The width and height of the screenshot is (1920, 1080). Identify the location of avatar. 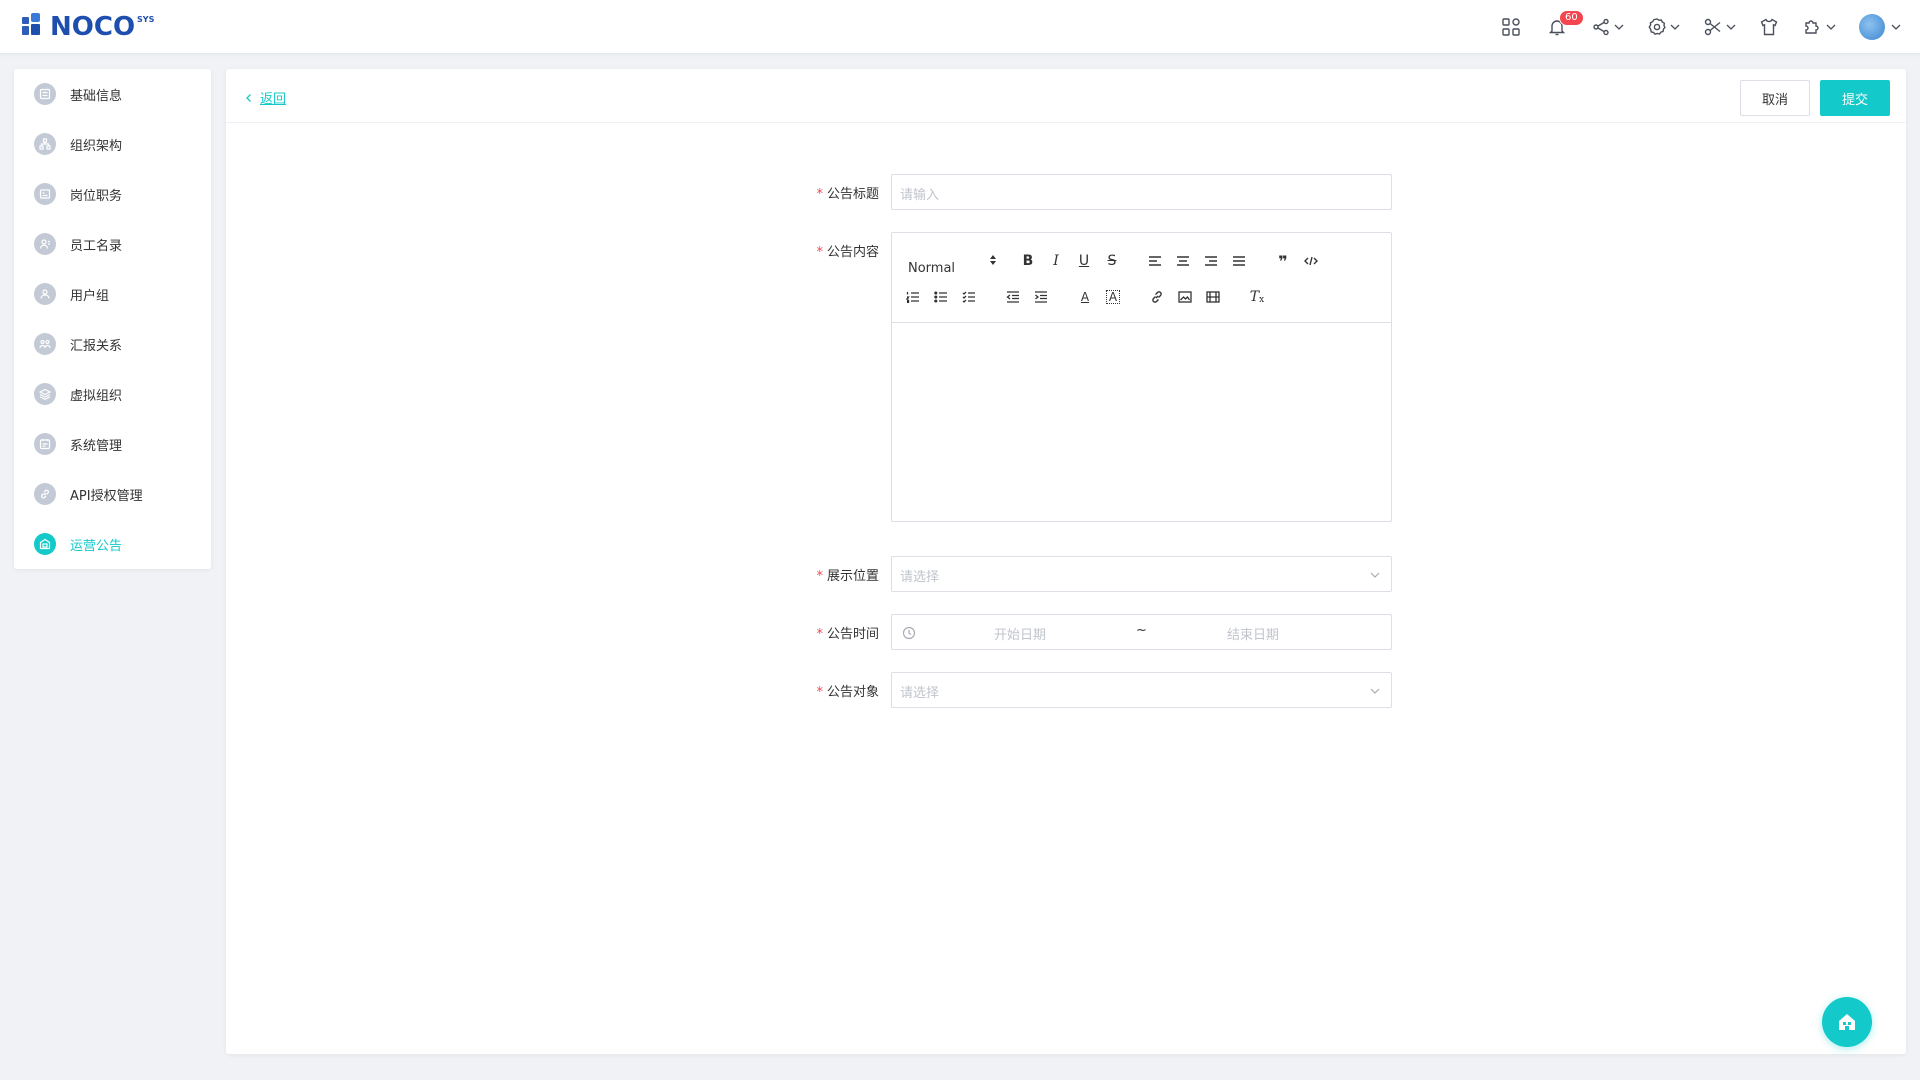
(1872, 27).